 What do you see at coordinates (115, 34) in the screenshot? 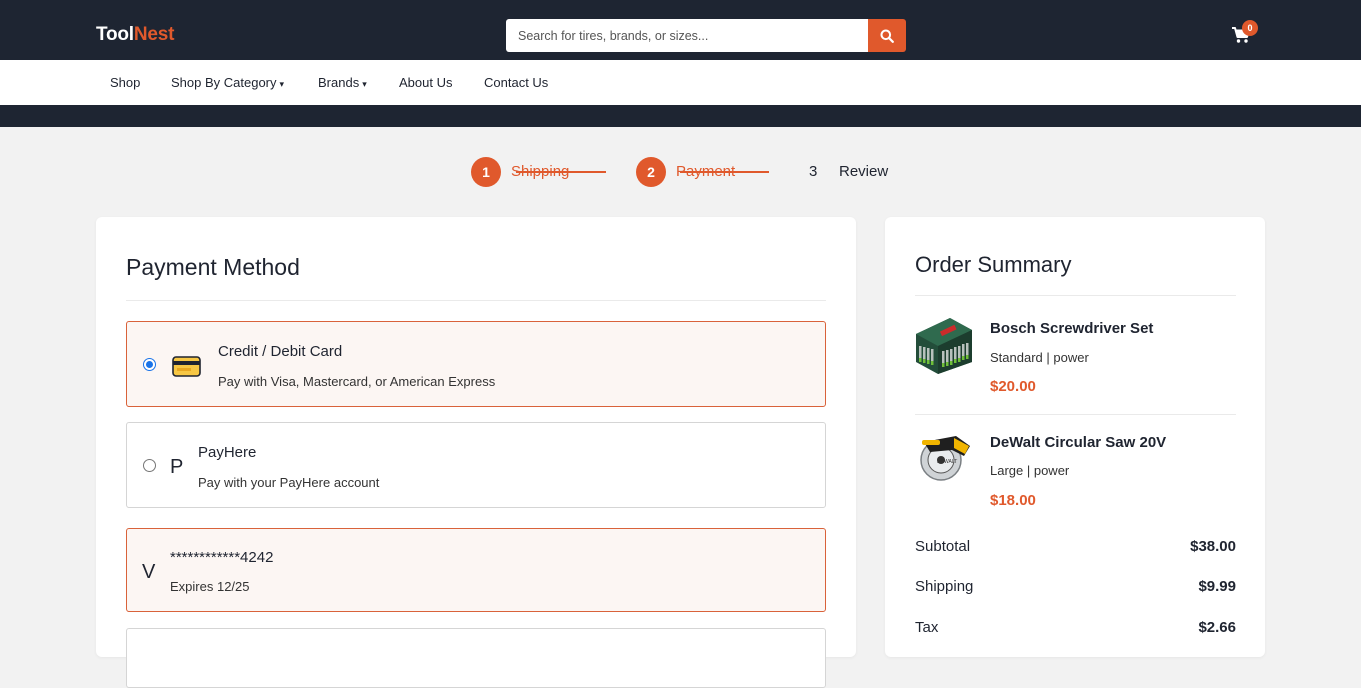
I see `logo-text-tool: Tool` at bounding box center [115, 34].